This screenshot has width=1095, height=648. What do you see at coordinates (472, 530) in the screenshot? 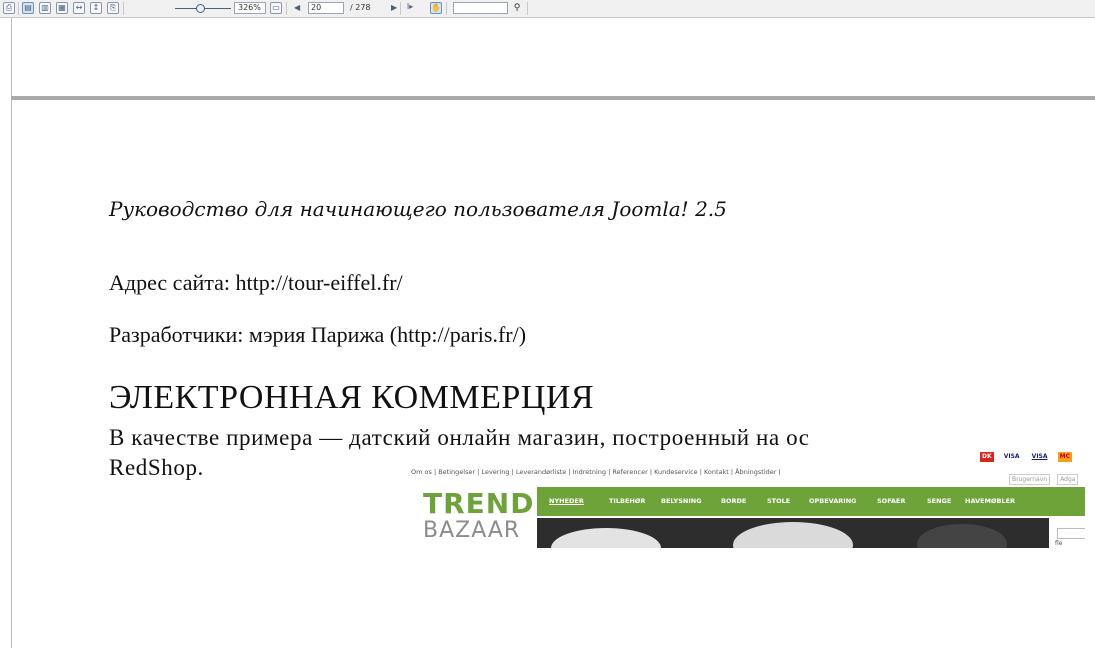
I see `shop-logo-bottom: BAZAAR` at bounding box center [472, 530].